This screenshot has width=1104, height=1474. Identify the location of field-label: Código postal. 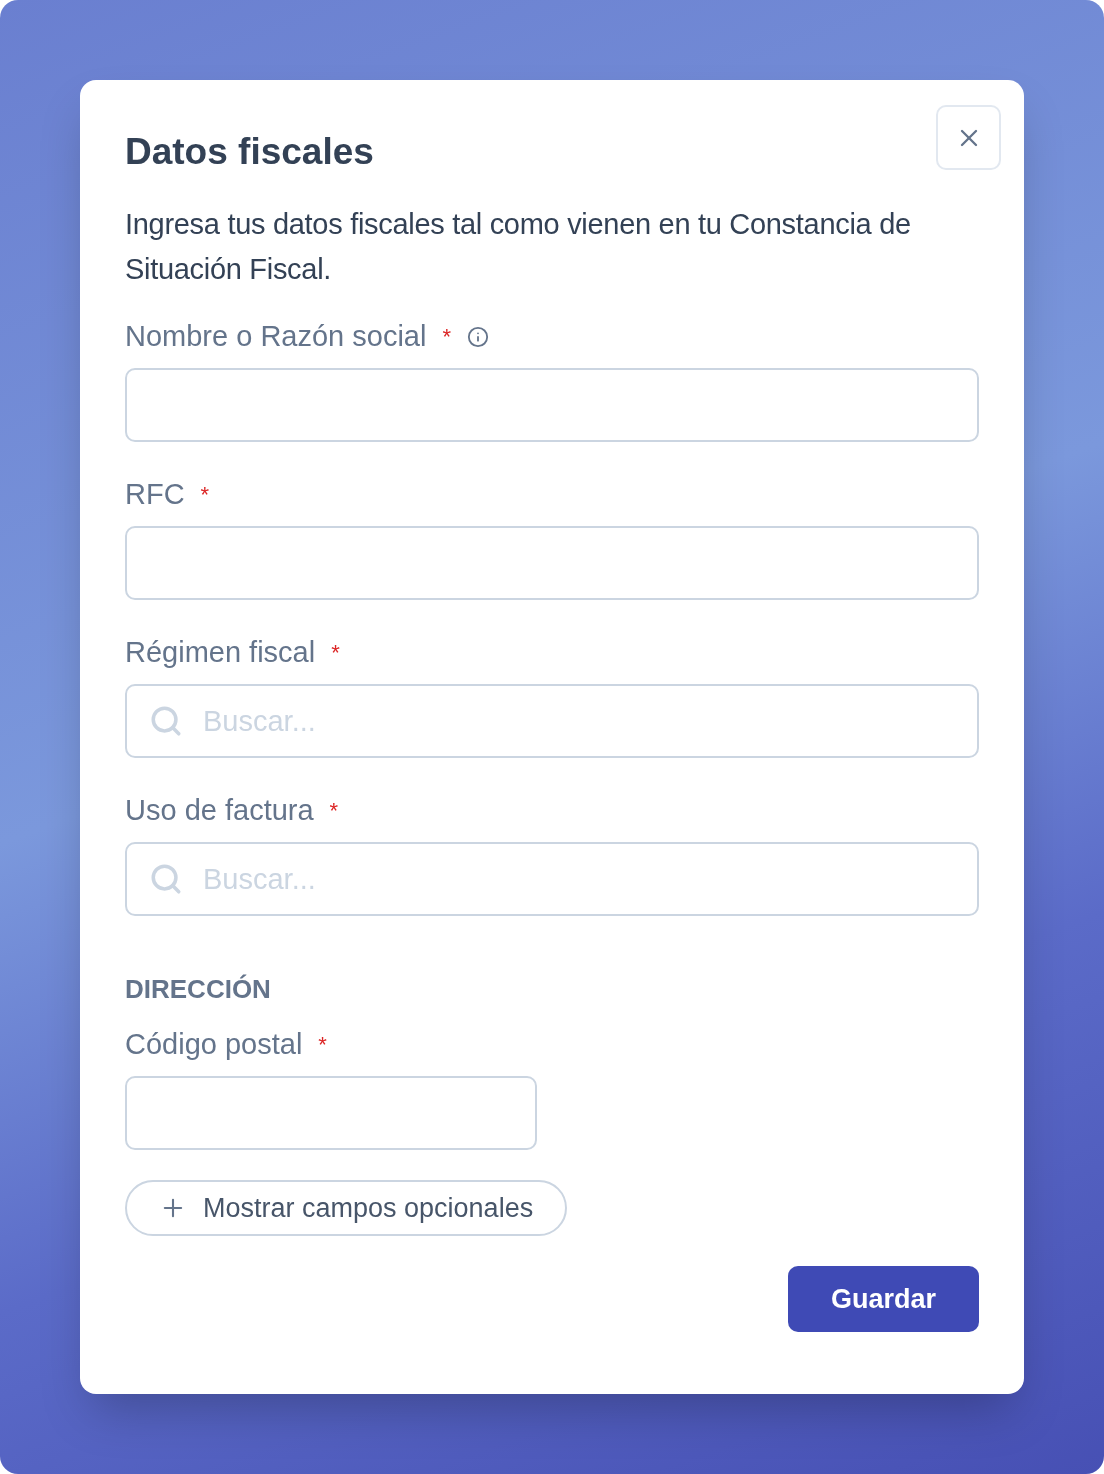
(214, 1045).